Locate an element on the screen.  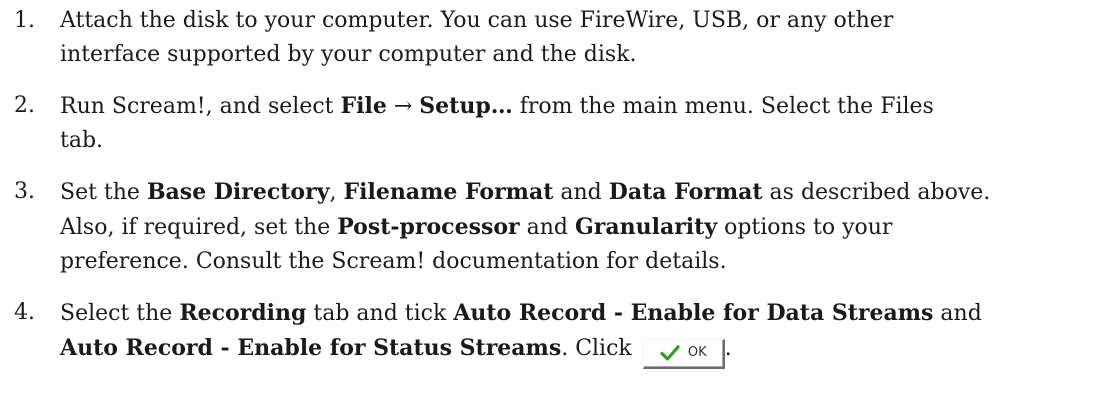
step-text: tab and tick is located at coordinates (380, 313).